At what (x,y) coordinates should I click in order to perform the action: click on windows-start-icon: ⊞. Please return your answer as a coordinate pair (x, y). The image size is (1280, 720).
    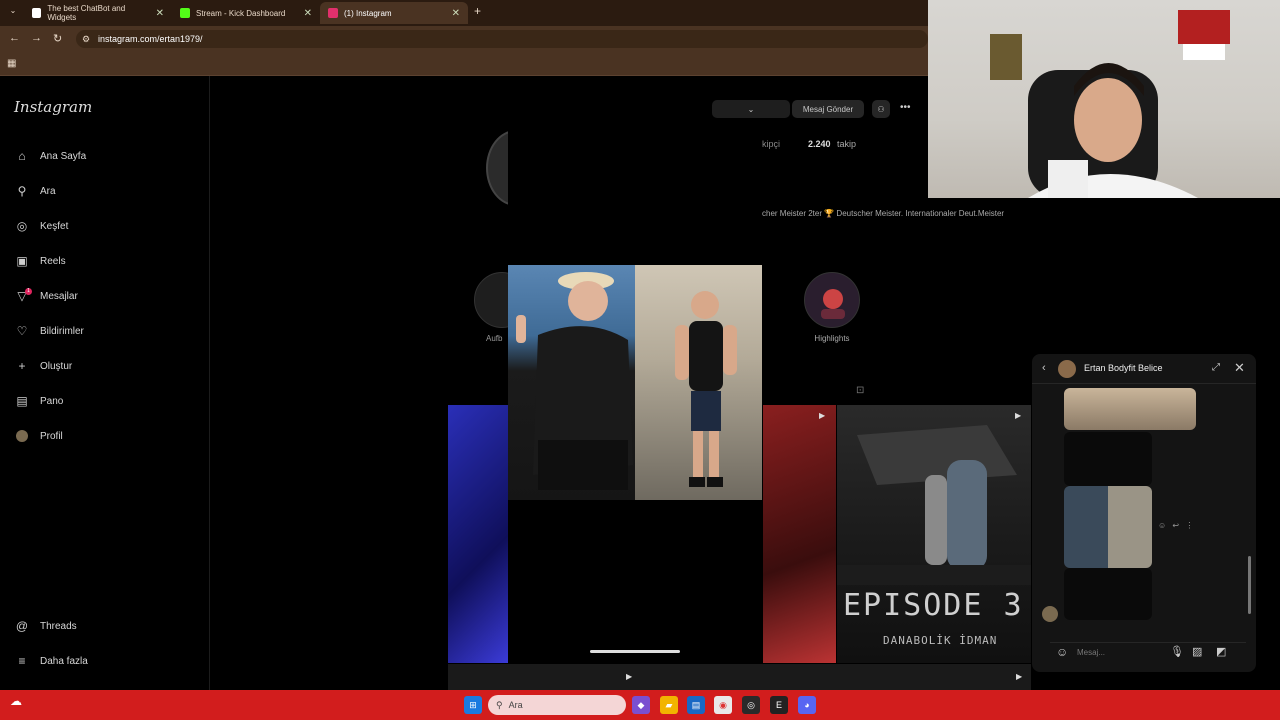
    Looking at the image, I should click on (473, 705).